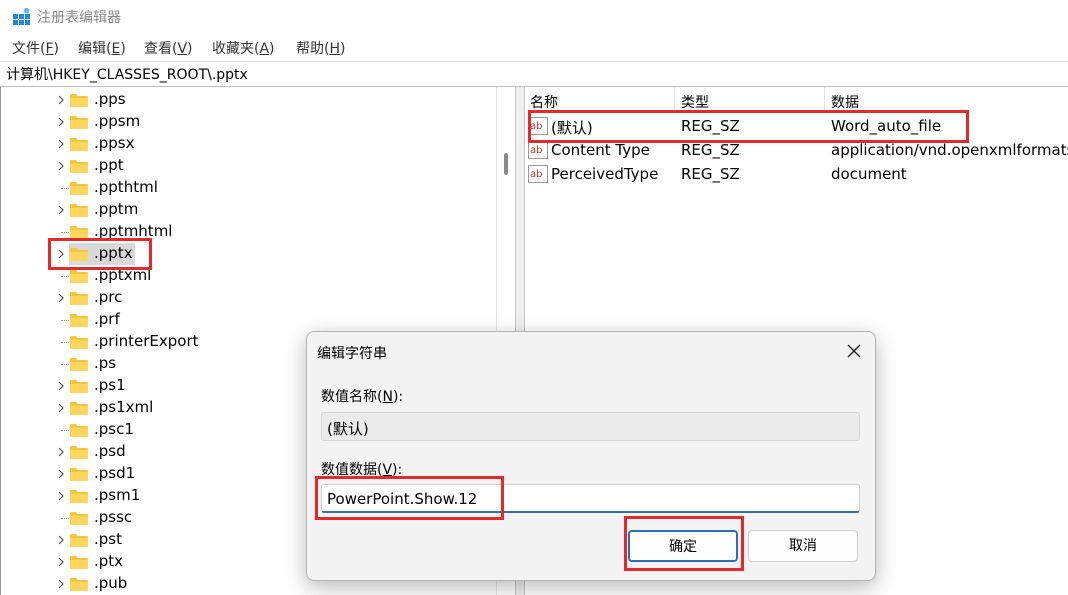  What do you see at coordinates (123, 275) in the screenshot?
I see `tree-item-label: .pptxml` at bounding box center [123, 275].